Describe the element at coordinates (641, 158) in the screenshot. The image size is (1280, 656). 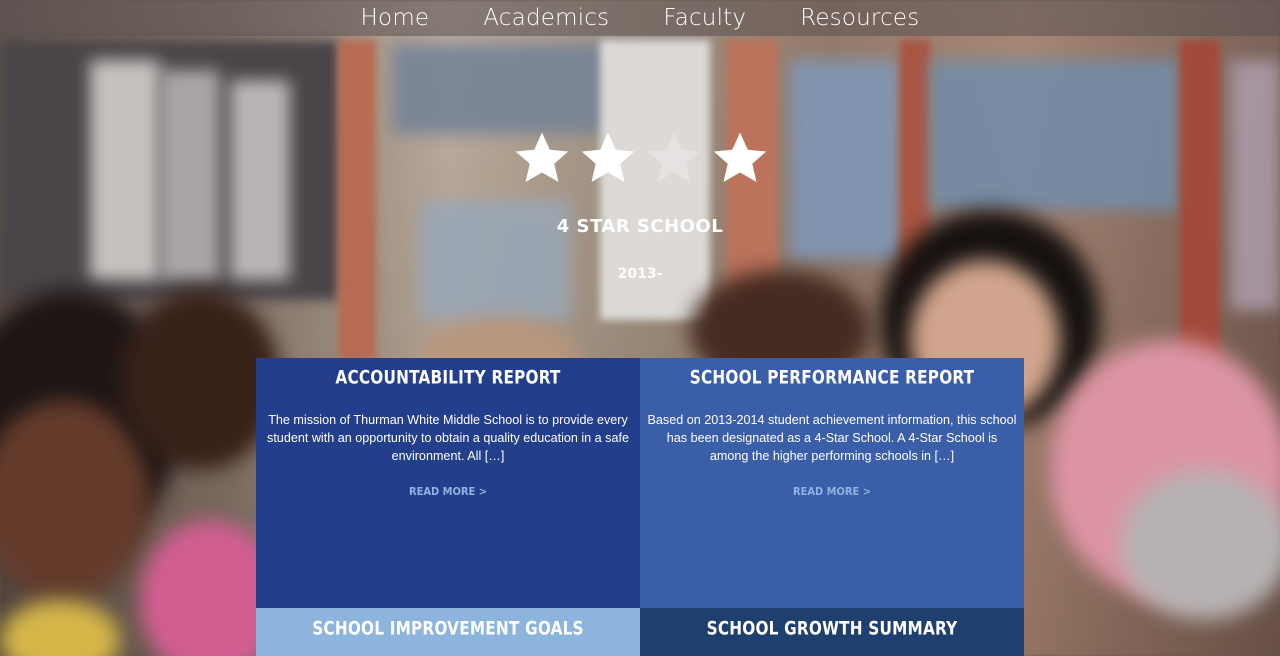
I see `star-rating` at that location.